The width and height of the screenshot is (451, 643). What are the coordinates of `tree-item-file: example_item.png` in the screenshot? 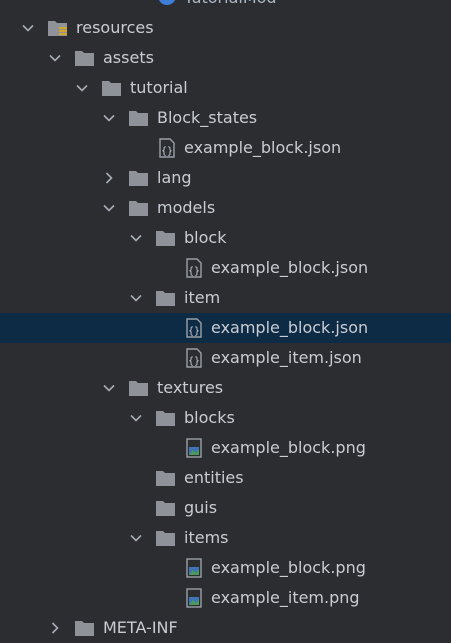 It's located at (225, 598).